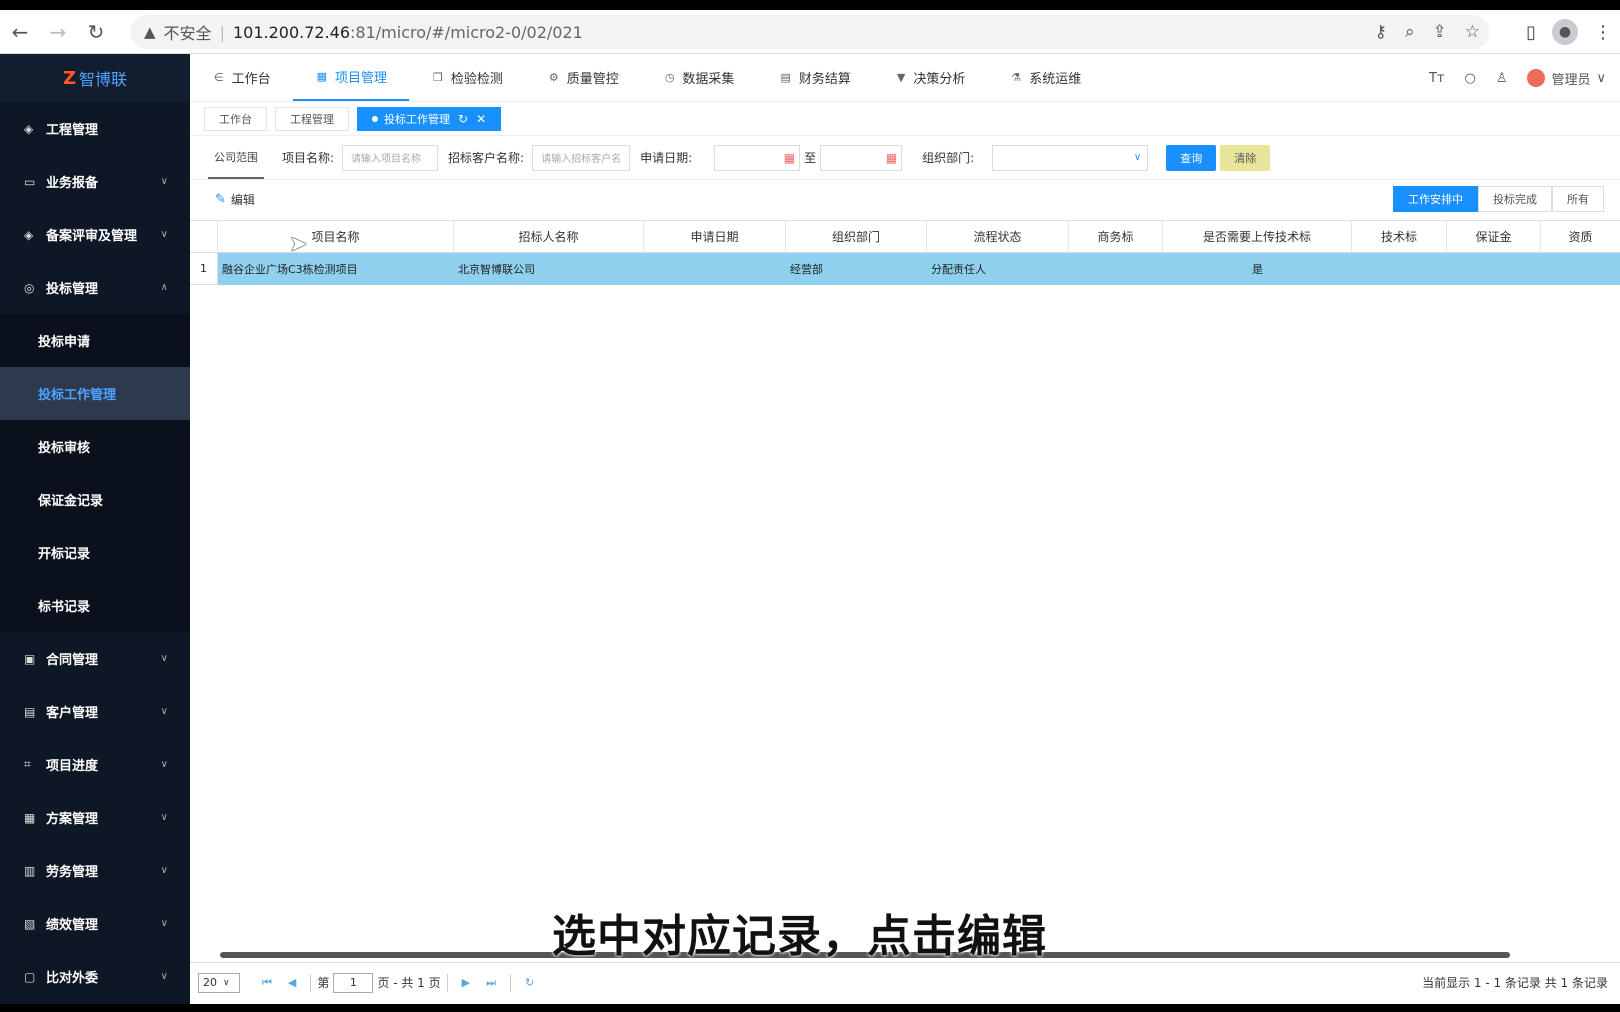  What do you see at coordinates (219, 982) in the screenshot?
I see `page-size-select: 20 ∨` at bounding box center [219, 982].